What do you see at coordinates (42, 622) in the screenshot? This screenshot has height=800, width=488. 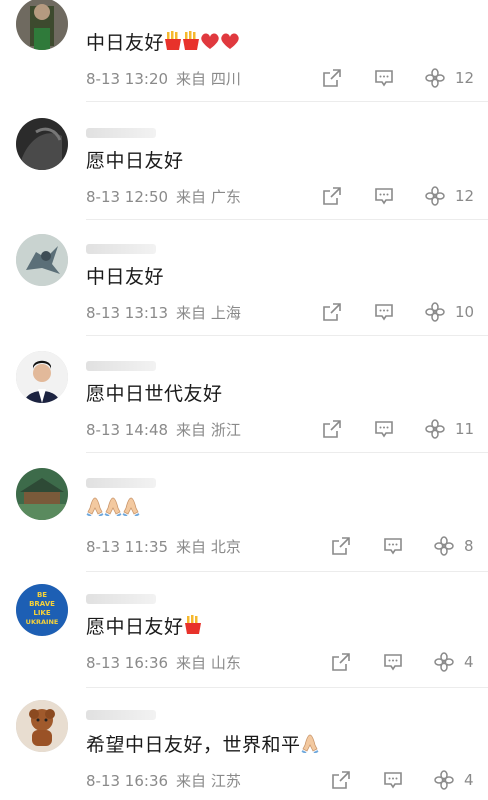 I see `avatar-badge-line: UKRAINE` at bounding box center [42, 622].